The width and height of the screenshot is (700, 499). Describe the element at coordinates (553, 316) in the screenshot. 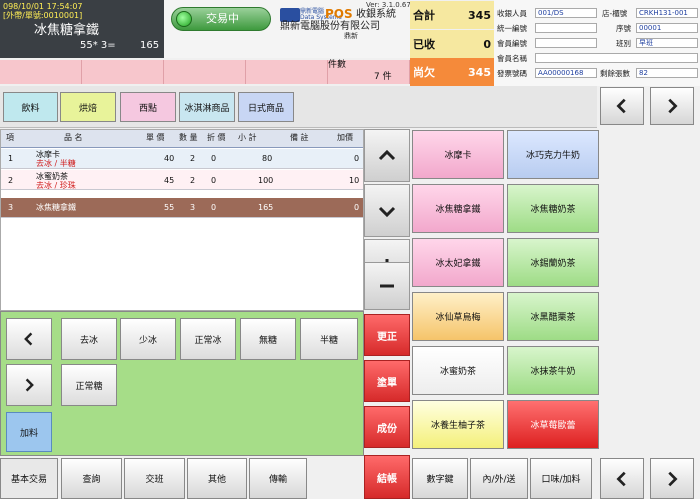

I see `product-button: 冰黑醋栗茶` at that location.